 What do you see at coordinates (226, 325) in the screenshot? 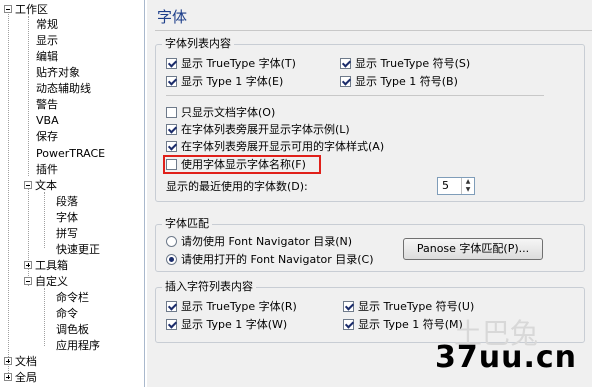
I see `char-type1-font-checkbox: 显示 Type 1 字体(W)` at bounding box center [226, 325].